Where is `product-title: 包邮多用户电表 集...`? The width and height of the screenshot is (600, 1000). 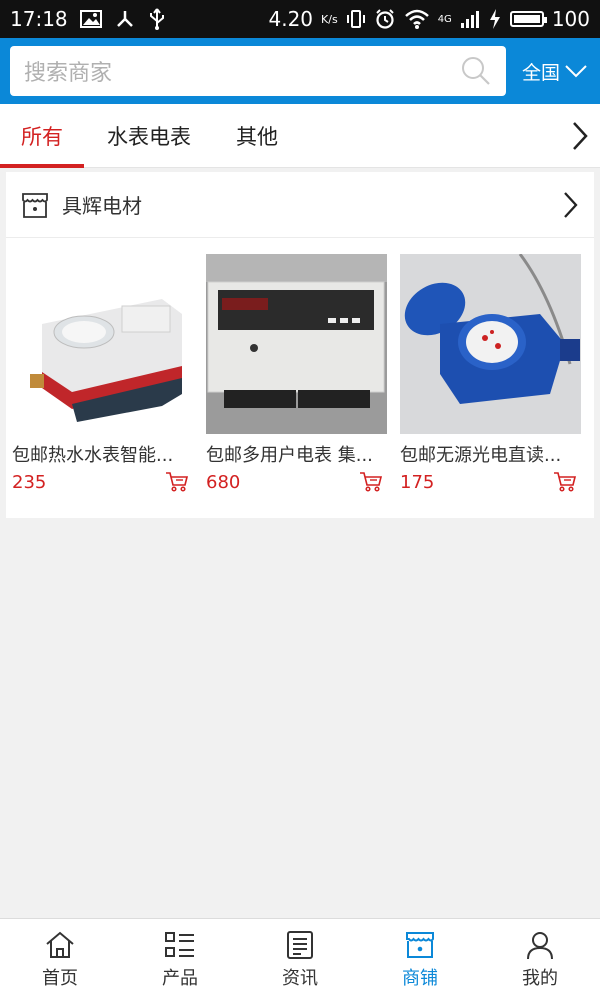
product-title: 包邮多用户电表 集... is located at coordinates (296, 454).